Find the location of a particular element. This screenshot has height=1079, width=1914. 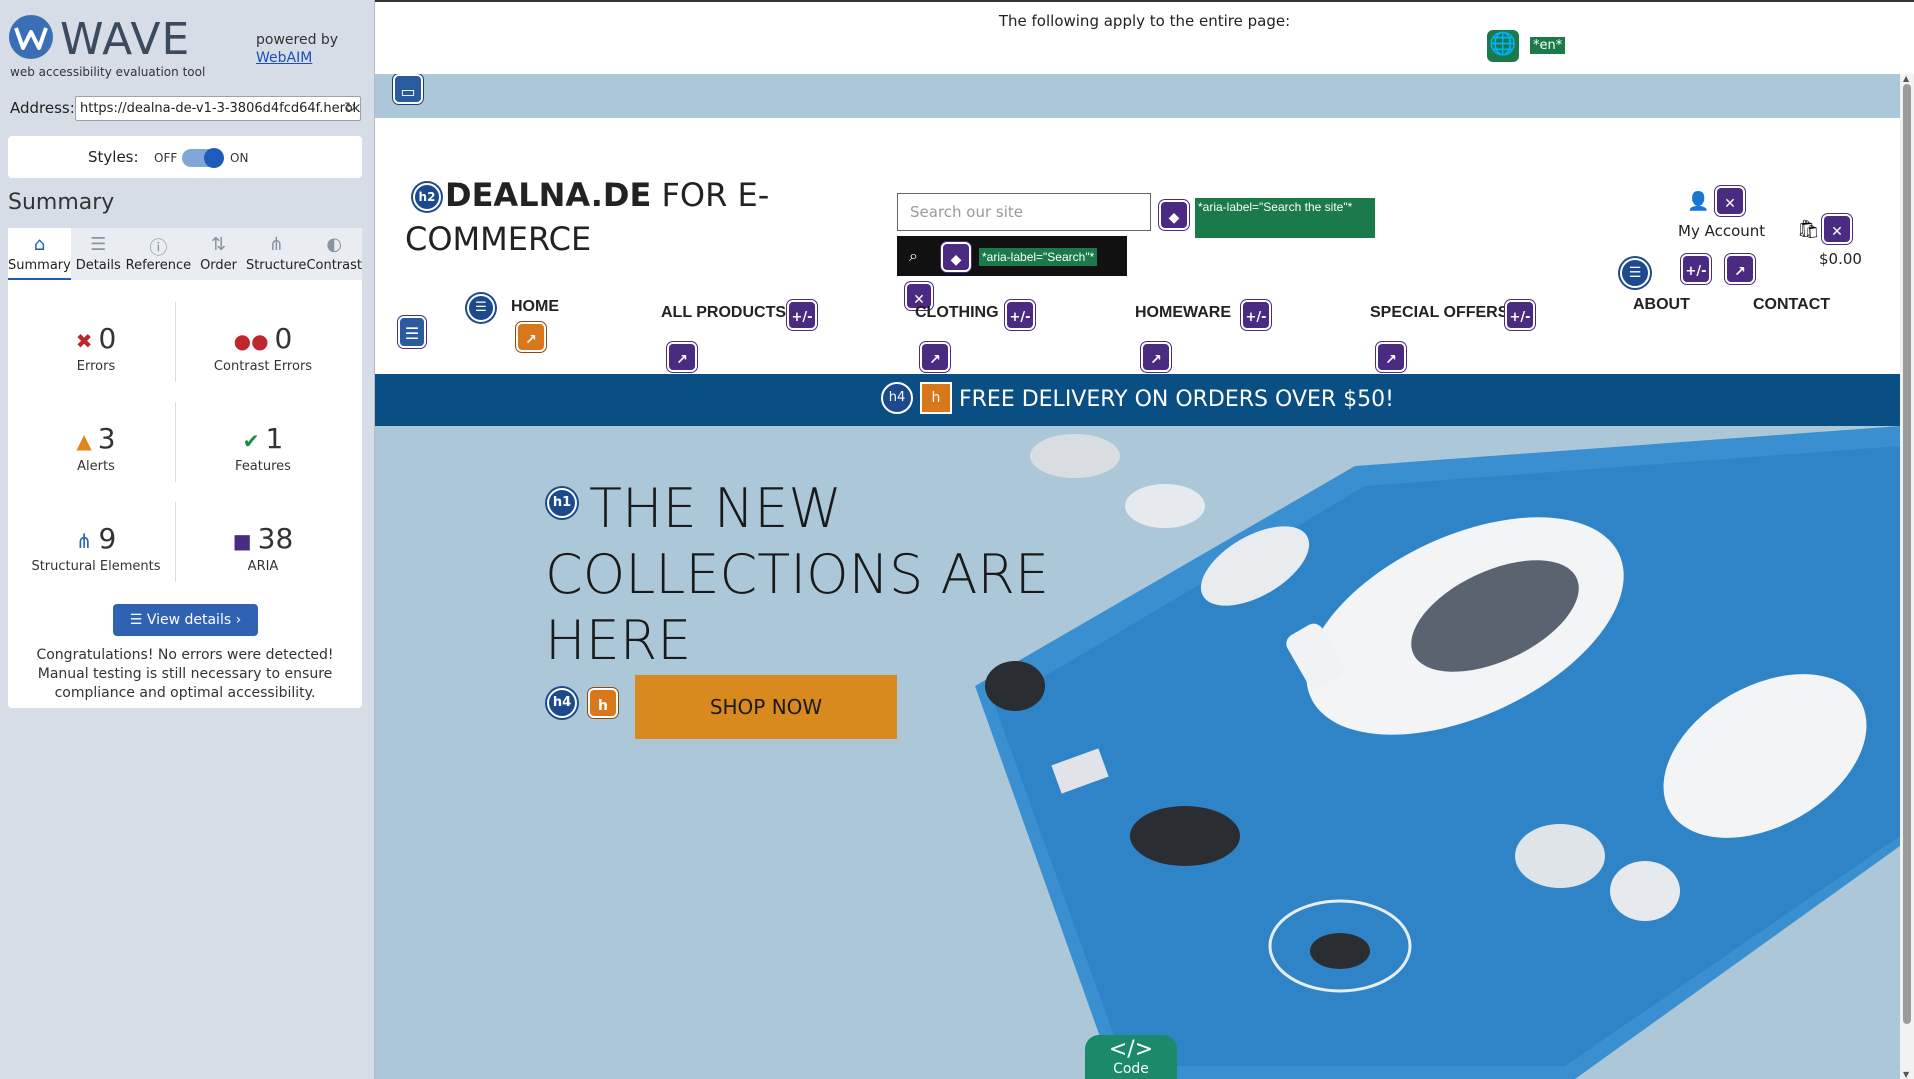

wave-tagline: web accessibility evaluation tool is located at coordinates (108, 72).